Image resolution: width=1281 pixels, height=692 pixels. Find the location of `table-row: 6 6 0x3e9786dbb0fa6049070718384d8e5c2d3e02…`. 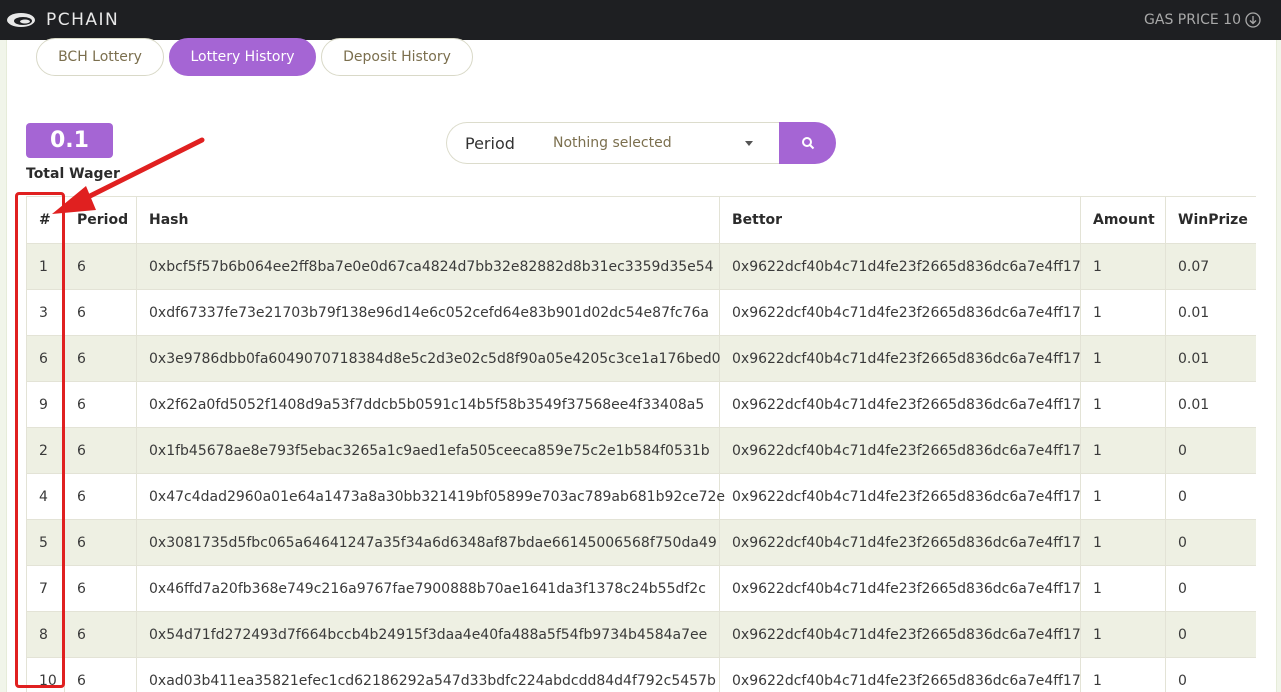

table-row: 6 6 0x3e9786dbb0fa6049070718384d8e5c2d3e02… is located at coordinates (641, 358).